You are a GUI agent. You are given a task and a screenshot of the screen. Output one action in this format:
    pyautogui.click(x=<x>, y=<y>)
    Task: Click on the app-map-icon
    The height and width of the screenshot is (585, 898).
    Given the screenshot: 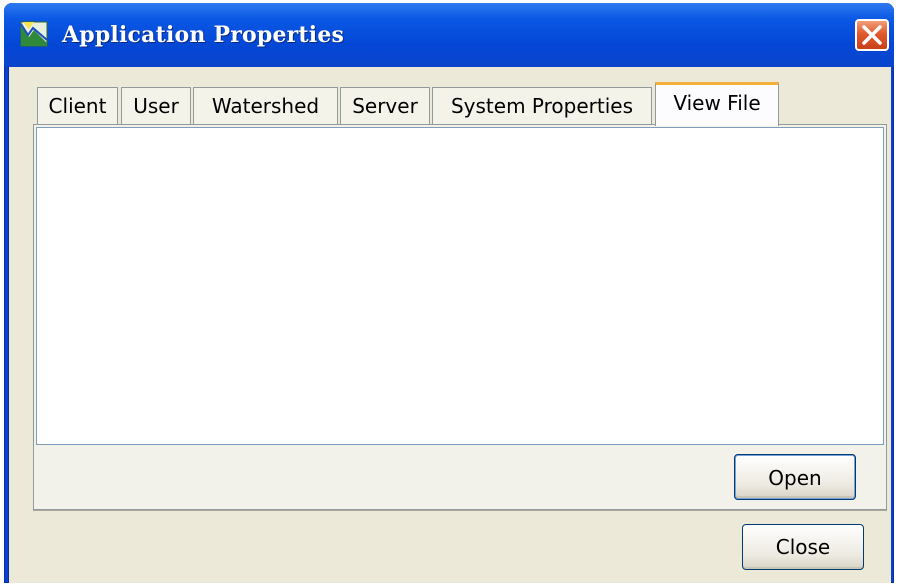 What is the action you would take?
    pyautogui.click(x=34, y=34)
    